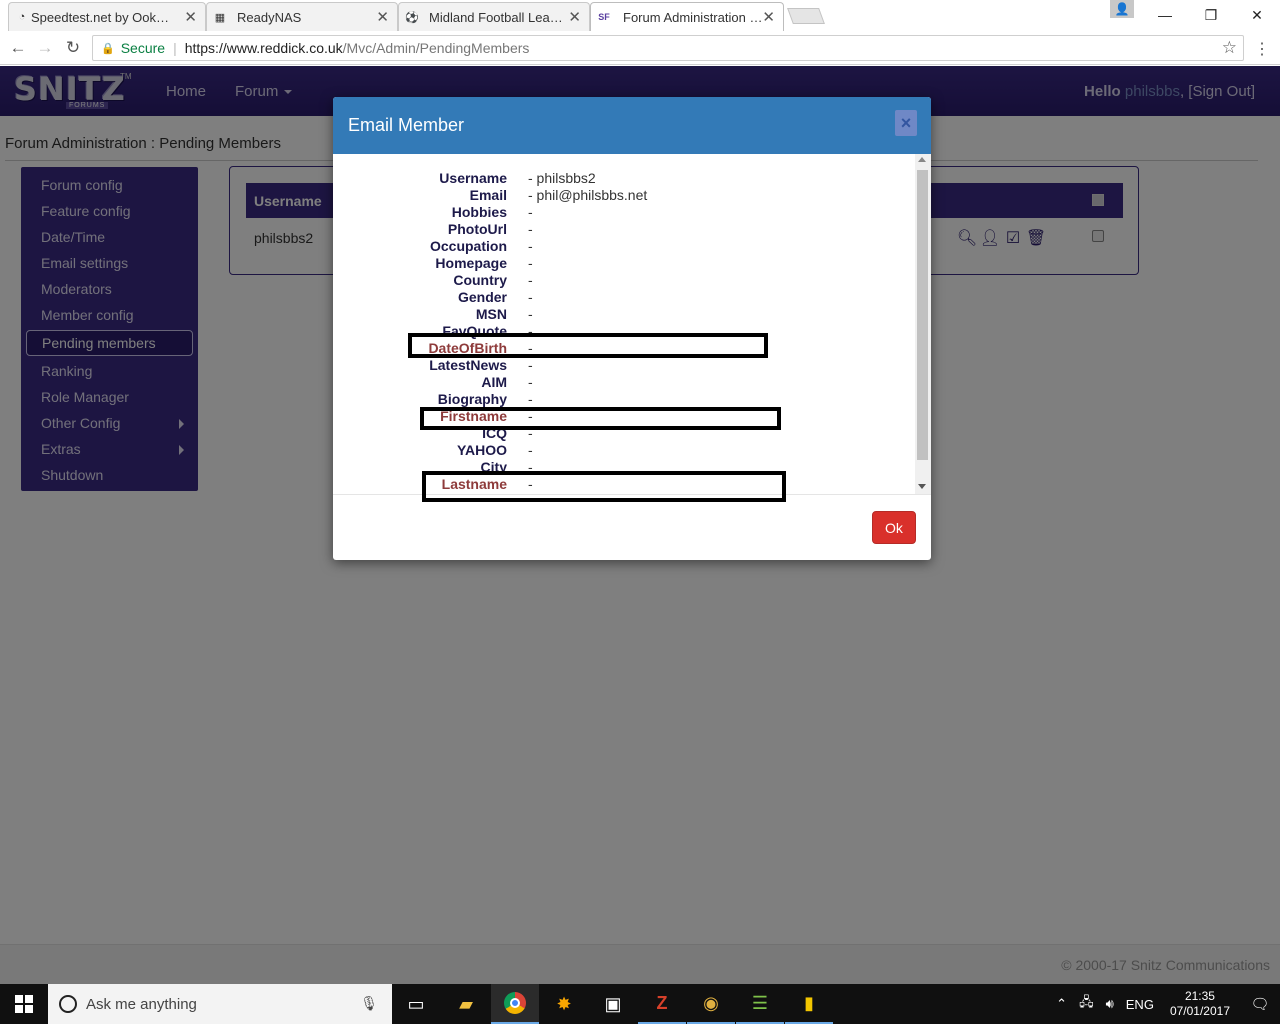 The height and width of the screenshot is (1024, 1280). What do you see at coordinates (107, 16) in the screenshot?
I see `browser-tab-speedtest: ◔ Speedtest.net by Ookla - ✕` at bounding box center [107, 16].